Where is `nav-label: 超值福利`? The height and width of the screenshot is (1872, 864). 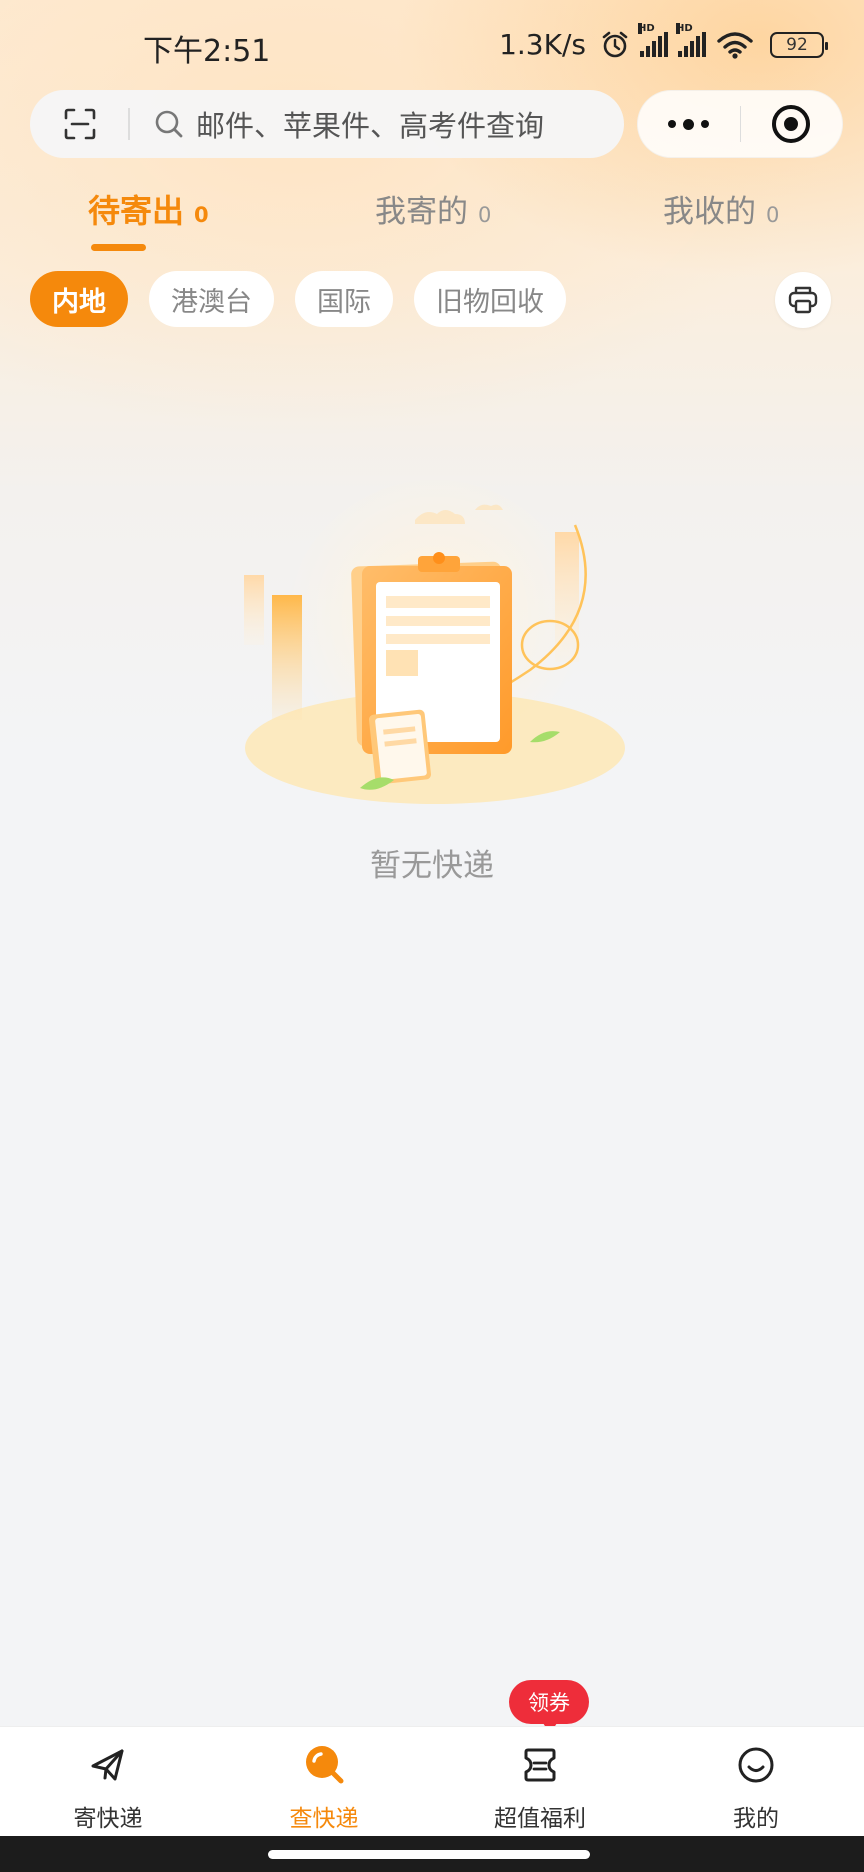 nav-label: 超值福利 is located at coordinates (540, 1819).